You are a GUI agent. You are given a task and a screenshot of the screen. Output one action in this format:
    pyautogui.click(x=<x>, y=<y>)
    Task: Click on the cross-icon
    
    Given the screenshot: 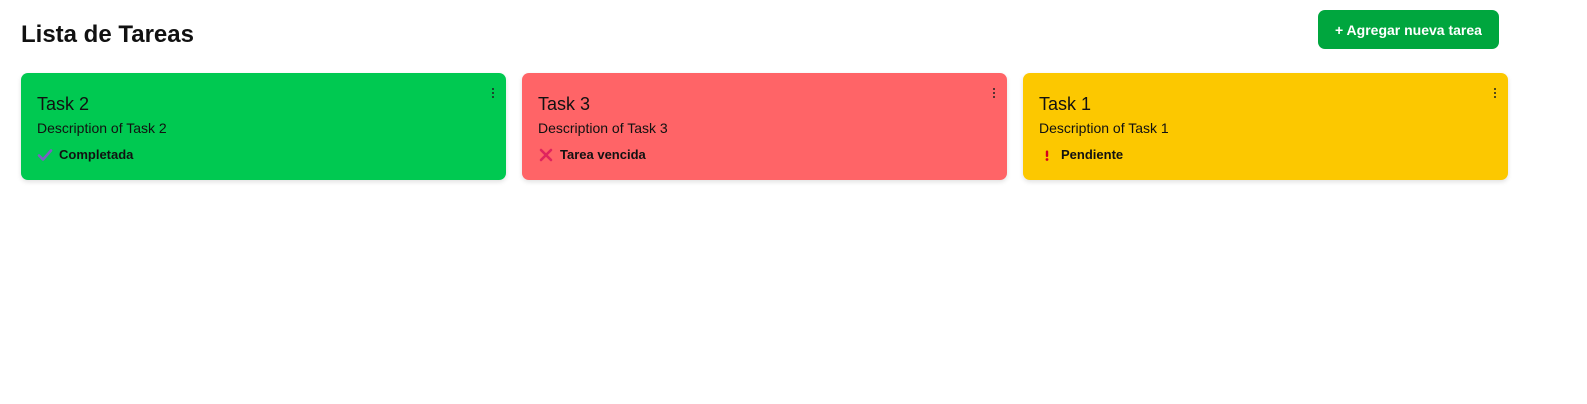 What is the action you would take?
    pyautogui.click(x=546, y=155)
    